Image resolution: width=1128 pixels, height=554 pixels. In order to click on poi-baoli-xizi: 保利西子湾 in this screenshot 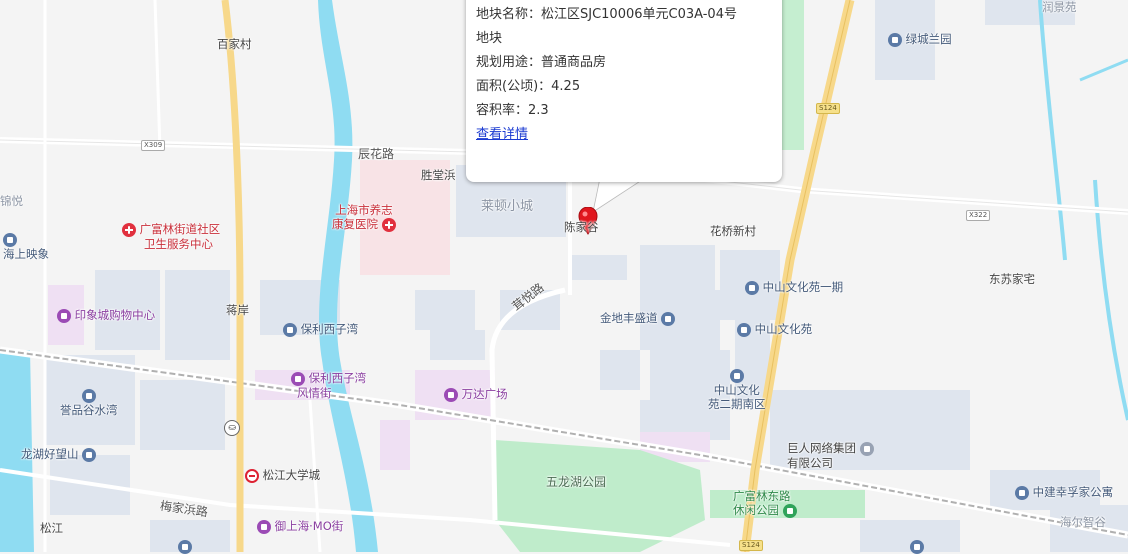, I will do `click(320, 329)`.